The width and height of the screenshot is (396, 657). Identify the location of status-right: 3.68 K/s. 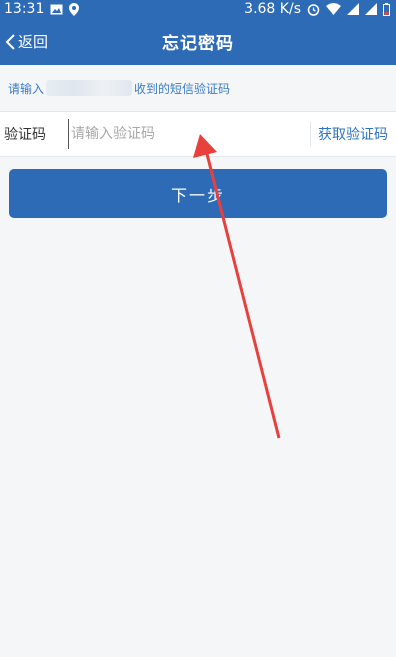
(317, 9).